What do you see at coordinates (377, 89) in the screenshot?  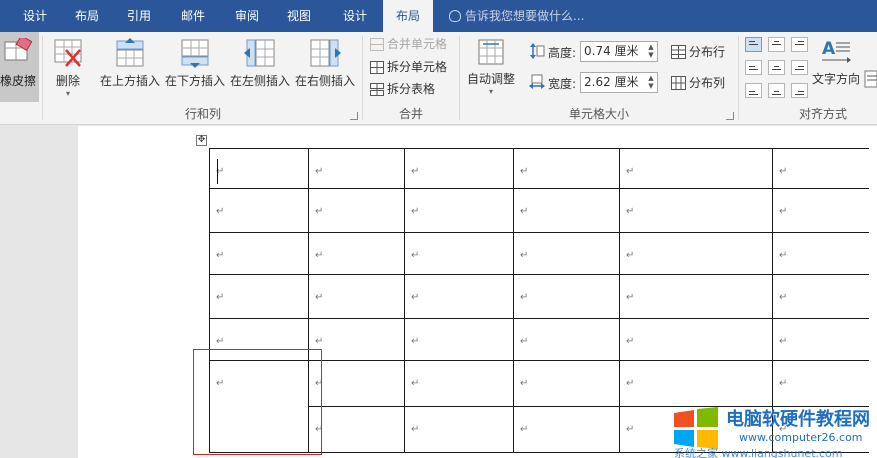 I see `split-table-icon` at bounding box center [377, 89].